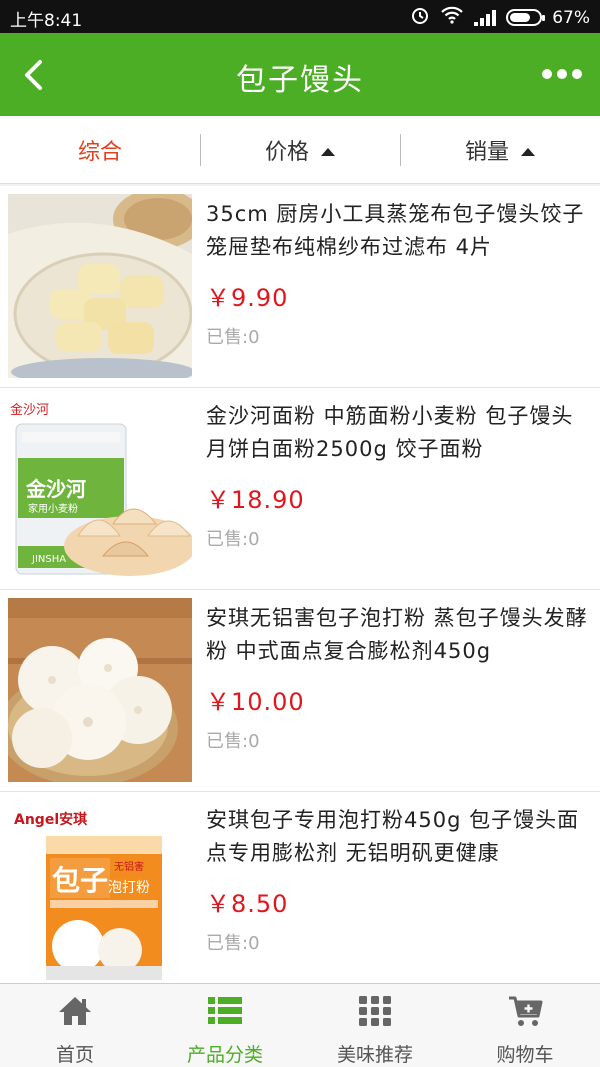  I want to click on box-title-text: 包子, so click(80, 880).